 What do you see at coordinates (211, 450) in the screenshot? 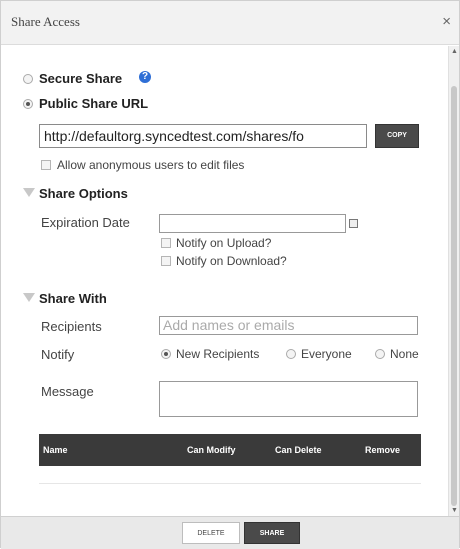
I see `column-can-modify: Can Modify` at bounding box center [211, 450].